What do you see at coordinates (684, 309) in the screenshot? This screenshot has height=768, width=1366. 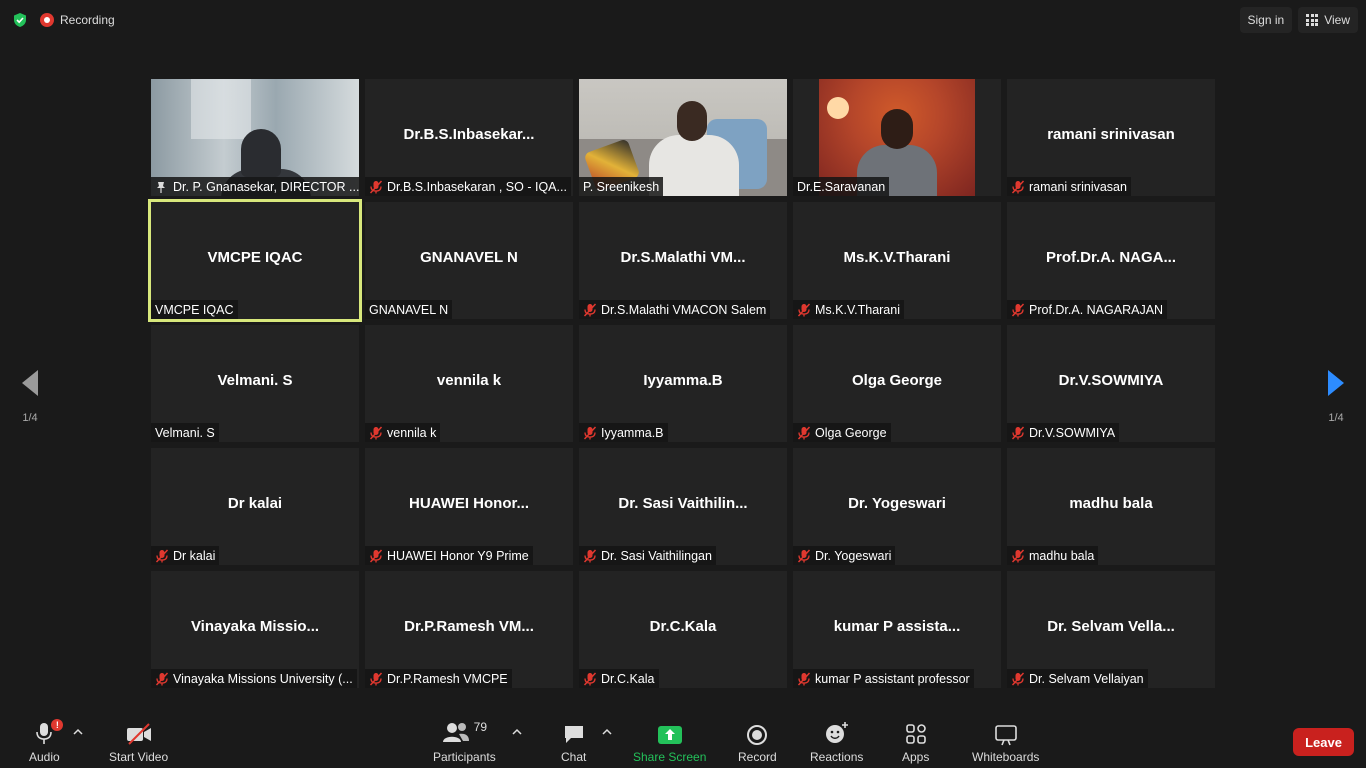 I see `participant-name: Dr.S.Malathi VMACON Salem` at bounding box center [684, 309].